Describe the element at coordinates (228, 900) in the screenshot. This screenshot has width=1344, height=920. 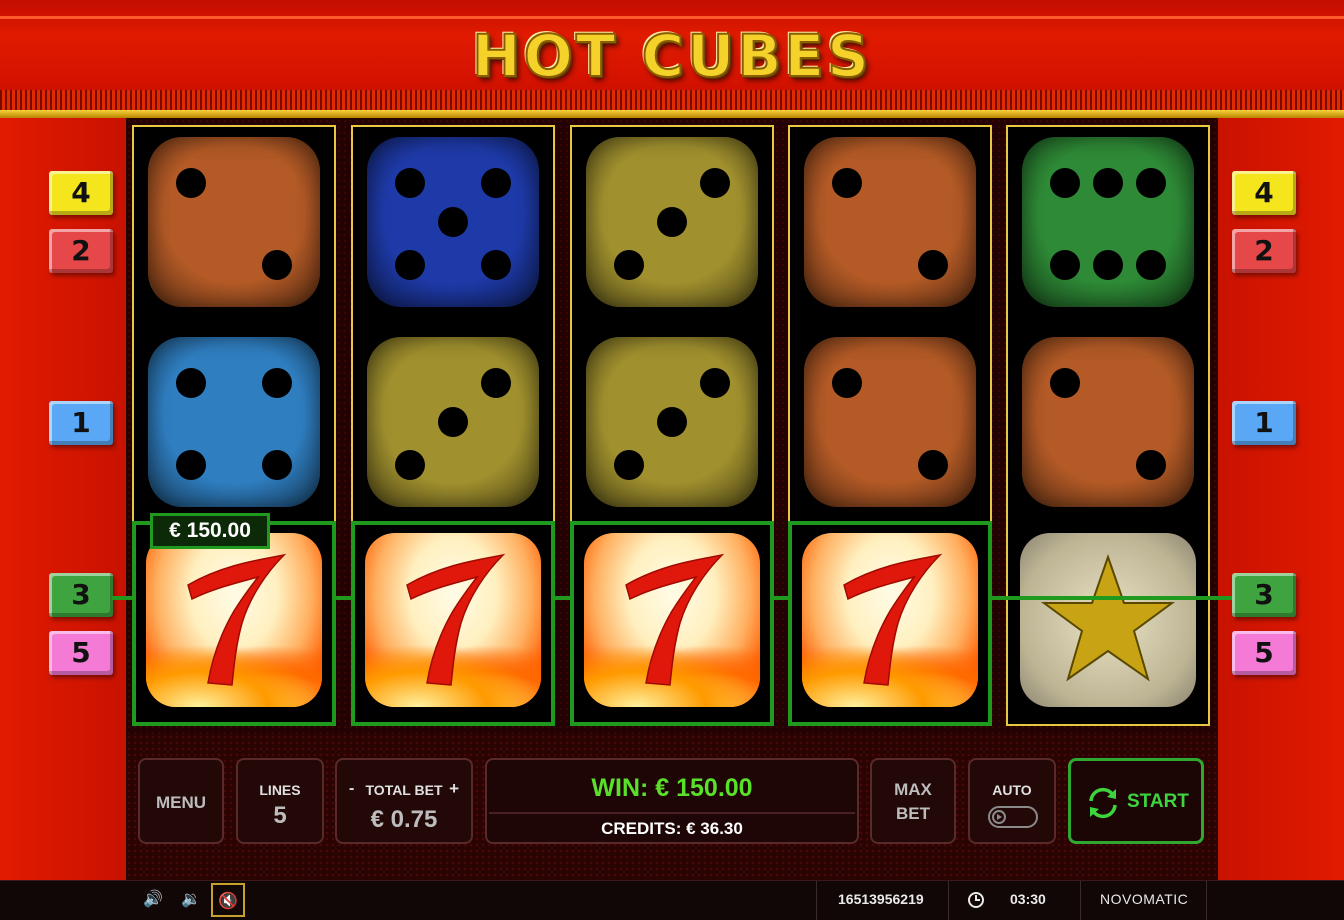
I see `mute-icon: 🔇` at that location.